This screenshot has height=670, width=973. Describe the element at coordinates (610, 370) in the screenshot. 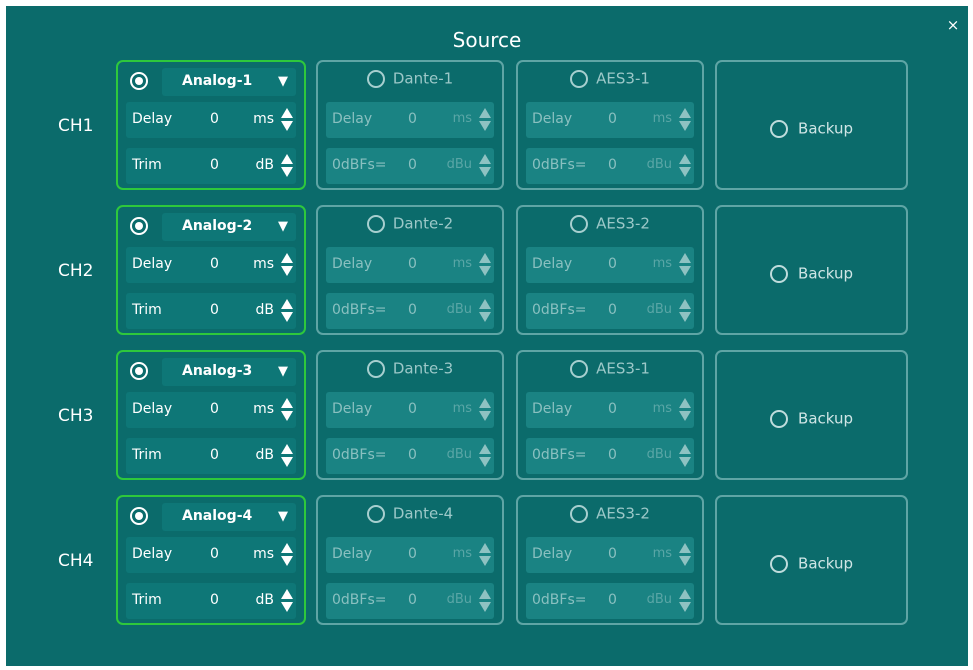

I see `aes3-source-header: AES3-1` at that location.